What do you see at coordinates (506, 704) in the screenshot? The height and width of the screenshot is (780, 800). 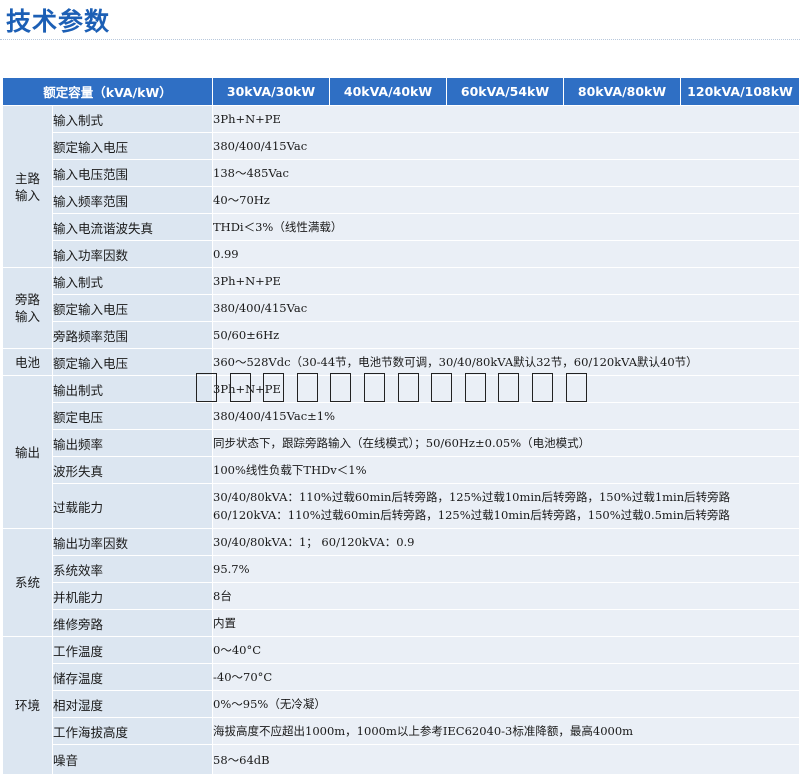 I see `row-value: 0%～95%（无冷凝）` at bounding box center [506, 704].